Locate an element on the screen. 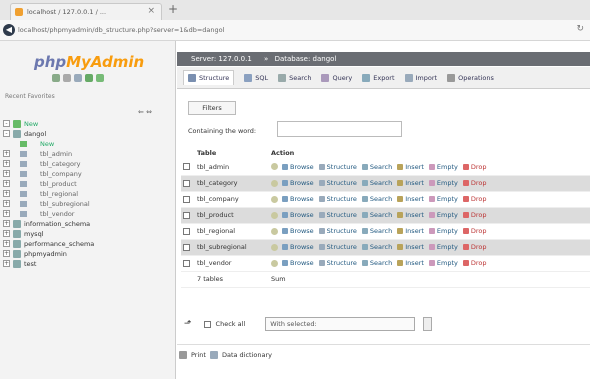  filters-button: Filters is located at coordinates (212, 108).